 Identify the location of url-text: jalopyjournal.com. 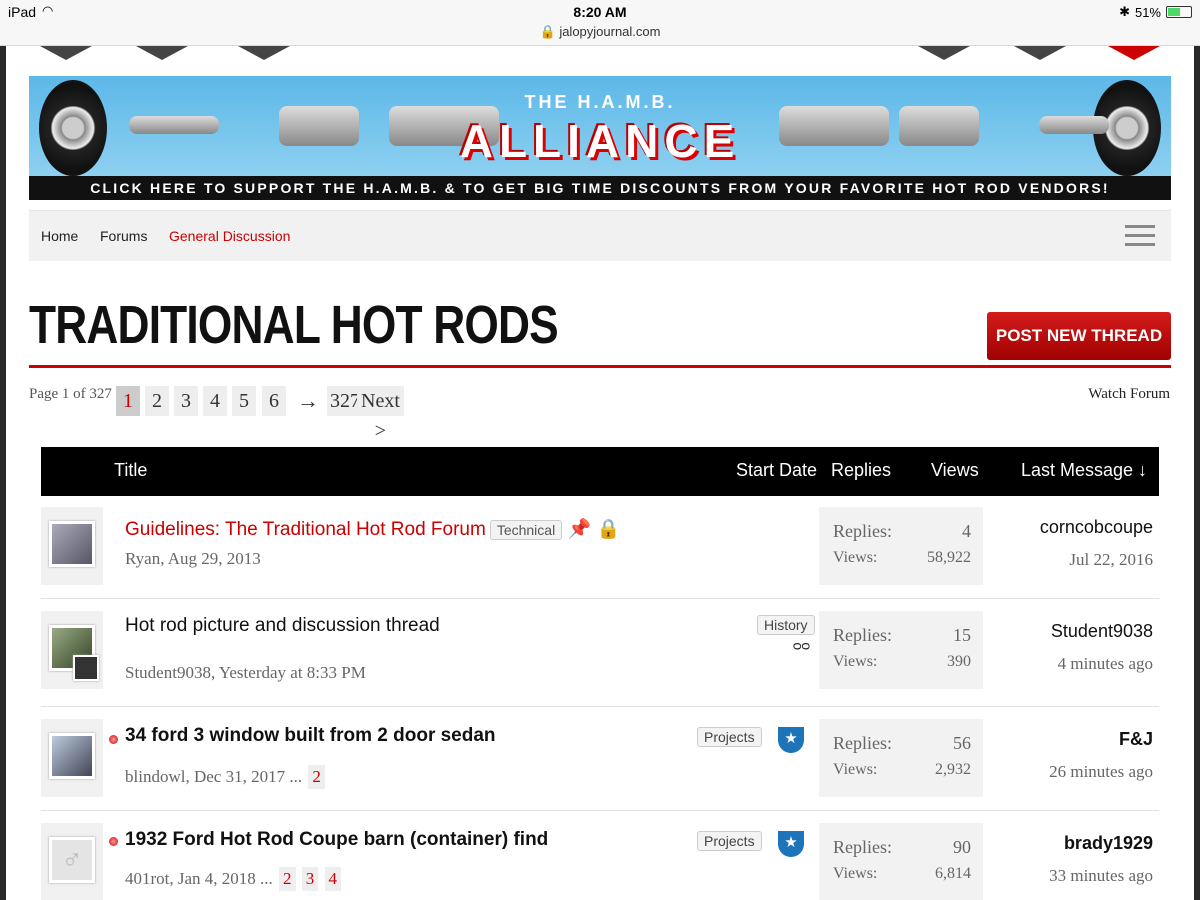
(610, 31).